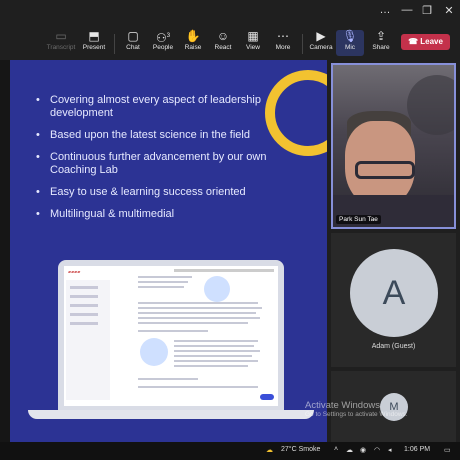 The height and width of the screenshot is (460, 460). Describe the element at coordinates (300, 449) in the screenshot. I see `weather-text: 27°C Smoke` at that location.